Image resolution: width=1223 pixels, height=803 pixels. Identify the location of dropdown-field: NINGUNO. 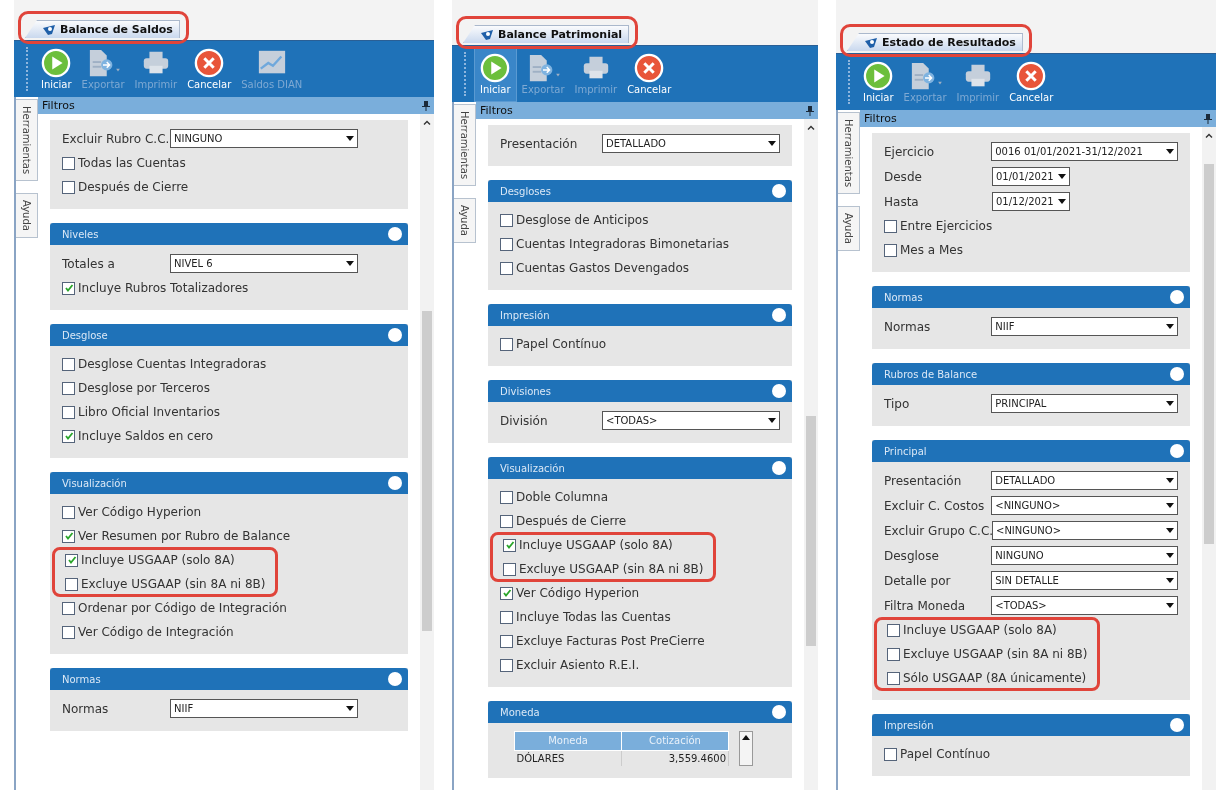
(264, 138).